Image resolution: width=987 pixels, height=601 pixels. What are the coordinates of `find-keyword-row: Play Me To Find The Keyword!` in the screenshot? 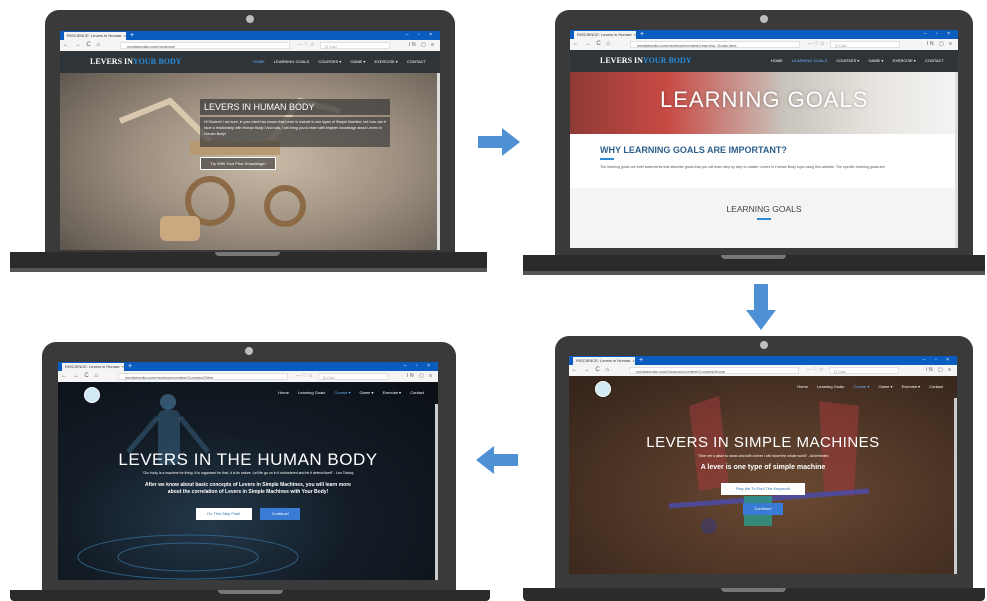 It's located at (763, 486).